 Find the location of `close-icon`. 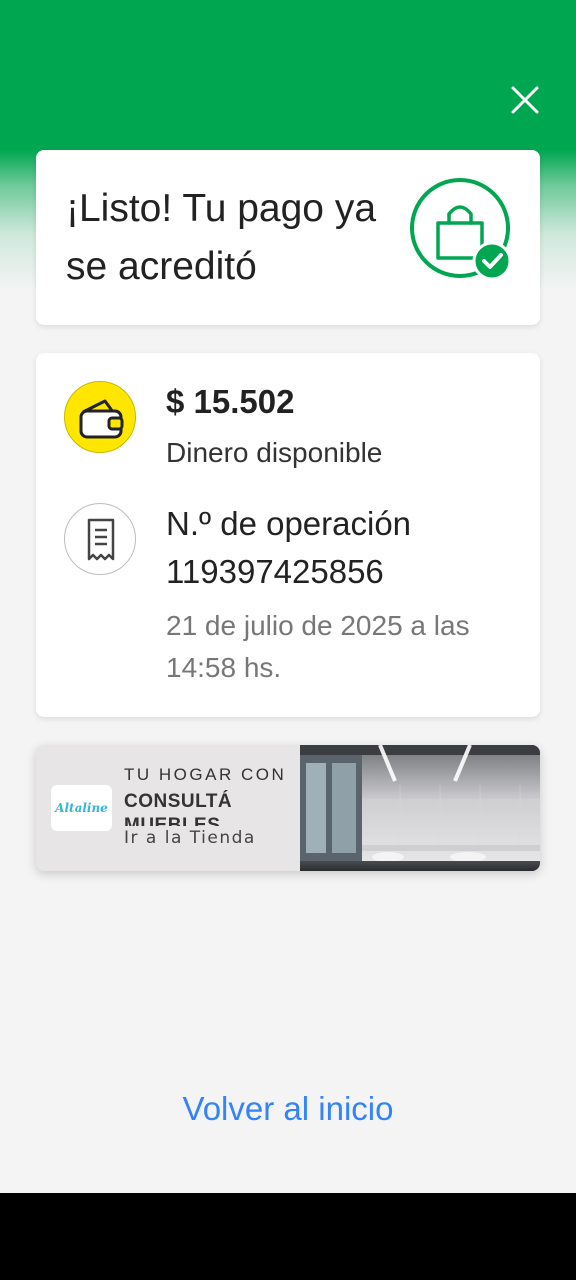

close-icon is located at coordinates (525, 100).